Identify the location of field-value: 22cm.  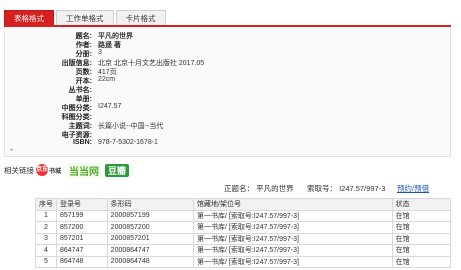
(107, 79).